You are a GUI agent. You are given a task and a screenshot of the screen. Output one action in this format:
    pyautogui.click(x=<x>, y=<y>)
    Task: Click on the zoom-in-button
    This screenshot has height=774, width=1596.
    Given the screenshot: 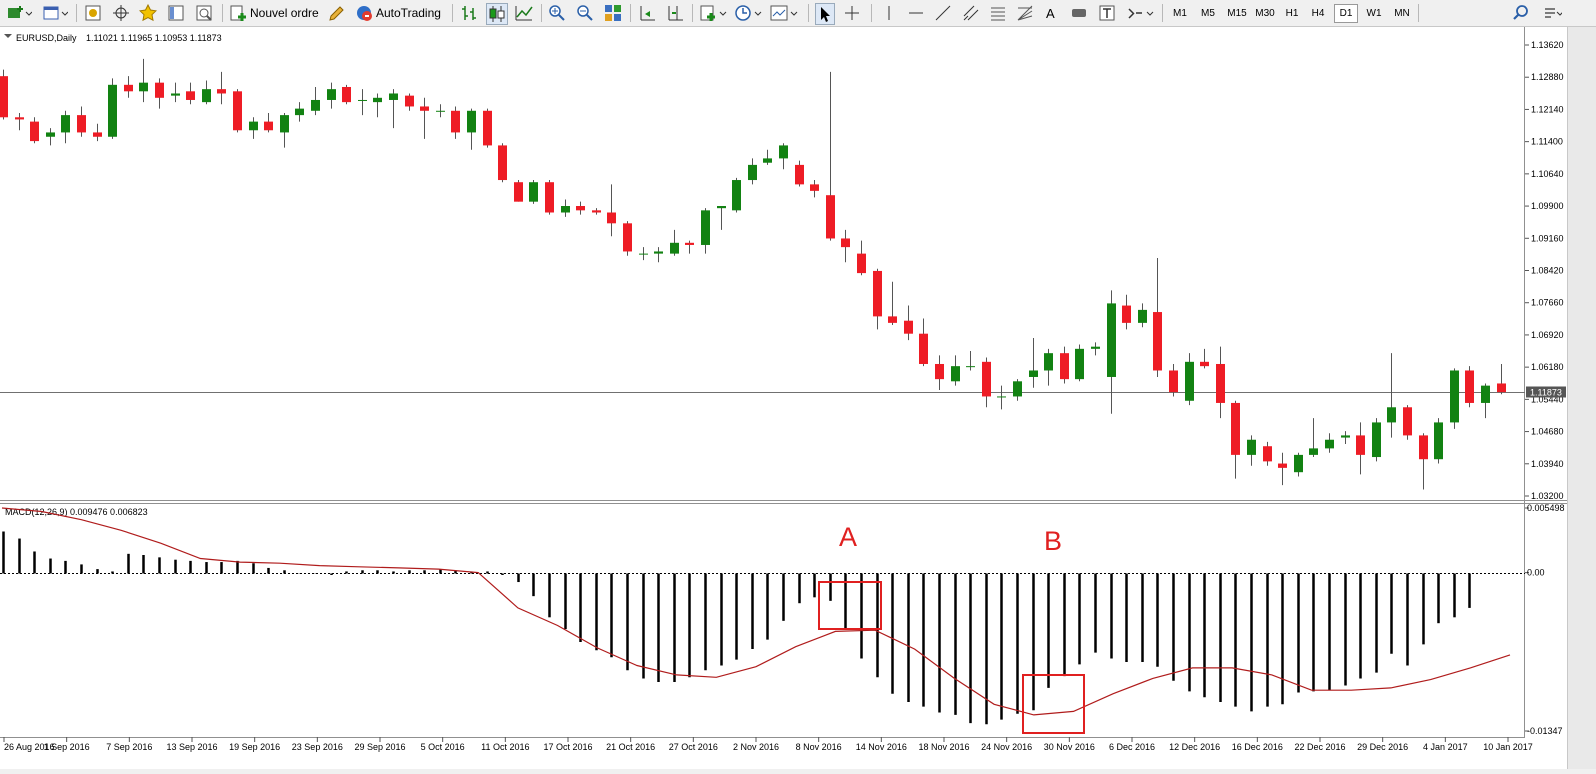 What is the action you would take?
    pyautogui.click(x=557, y=13)
    